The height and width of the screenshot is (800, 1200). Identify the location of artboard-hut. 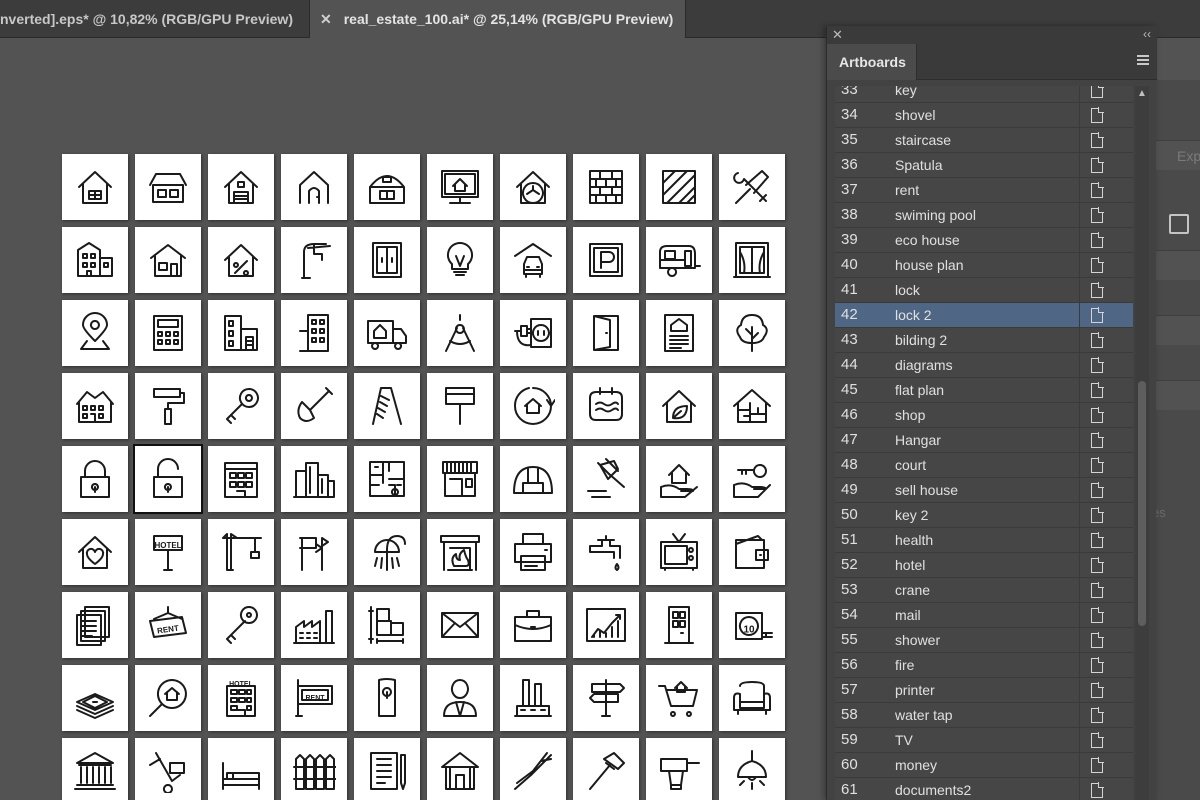
(460, 769).